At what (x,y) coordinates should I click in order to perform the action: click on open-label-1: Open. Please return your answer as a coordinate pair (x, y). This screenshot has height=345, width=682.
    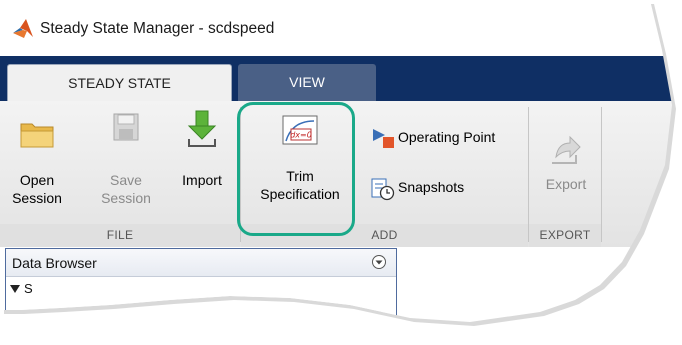
    Looking at the image, I should click on (37, 180).